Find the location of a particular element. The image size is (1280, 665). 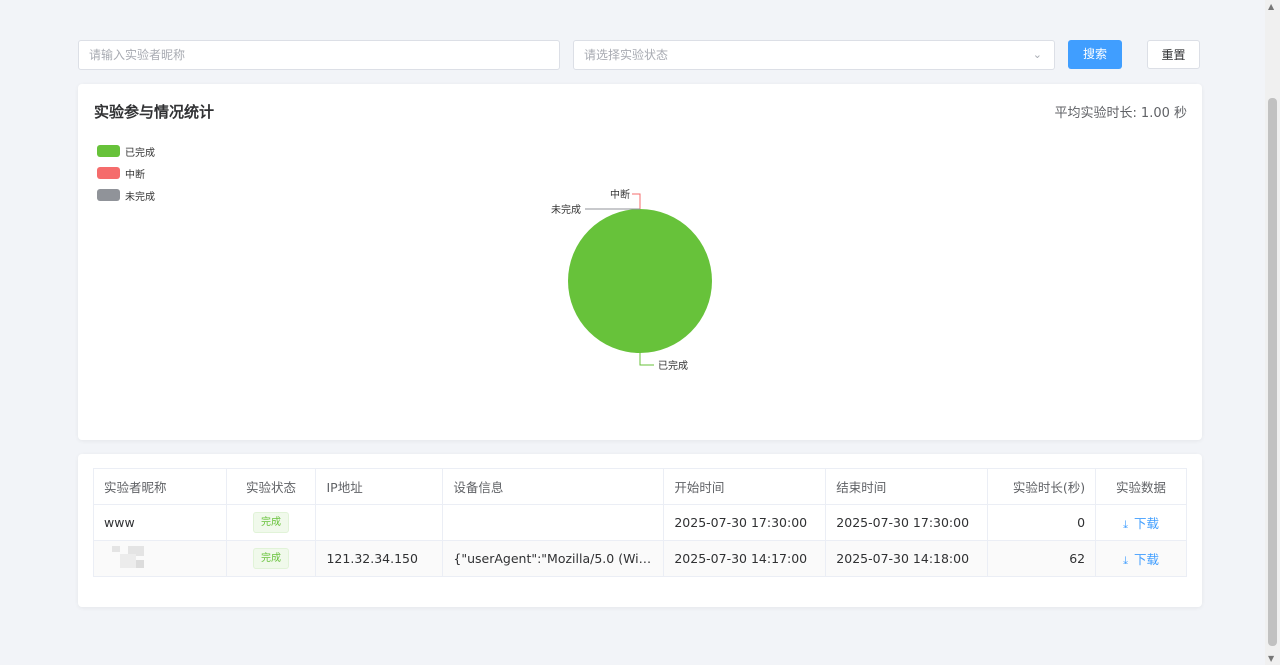

search-button: 搜索 is located at coordinates (1095, 54).